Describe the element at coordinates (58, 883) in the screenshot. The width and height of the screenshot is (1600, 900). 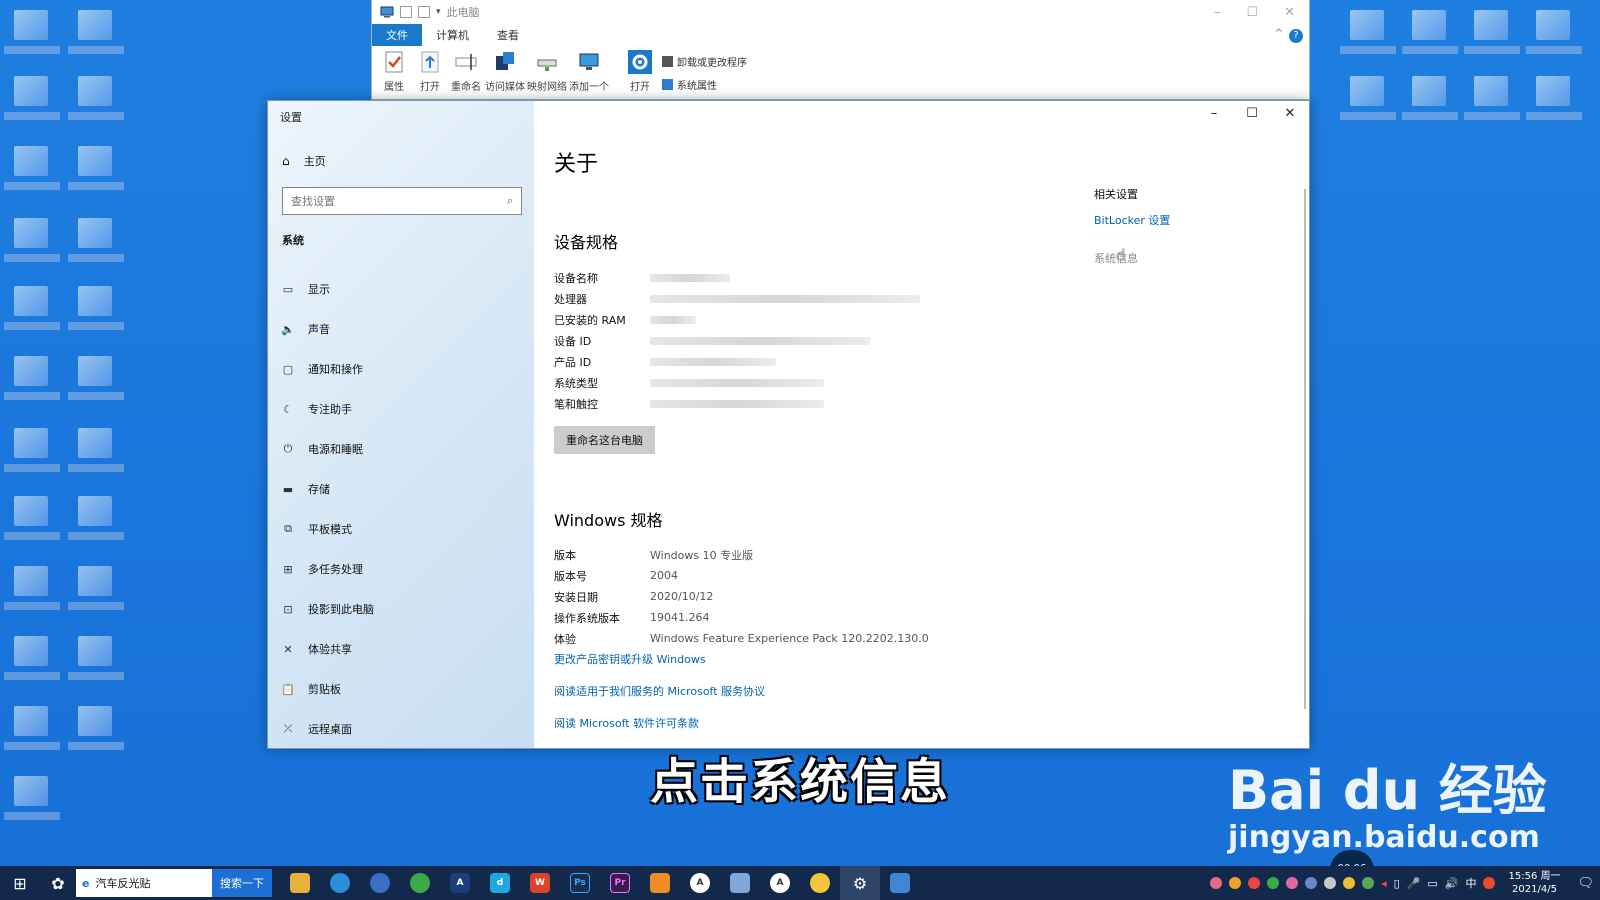
I see `assistant-icon: ✿` at that location.